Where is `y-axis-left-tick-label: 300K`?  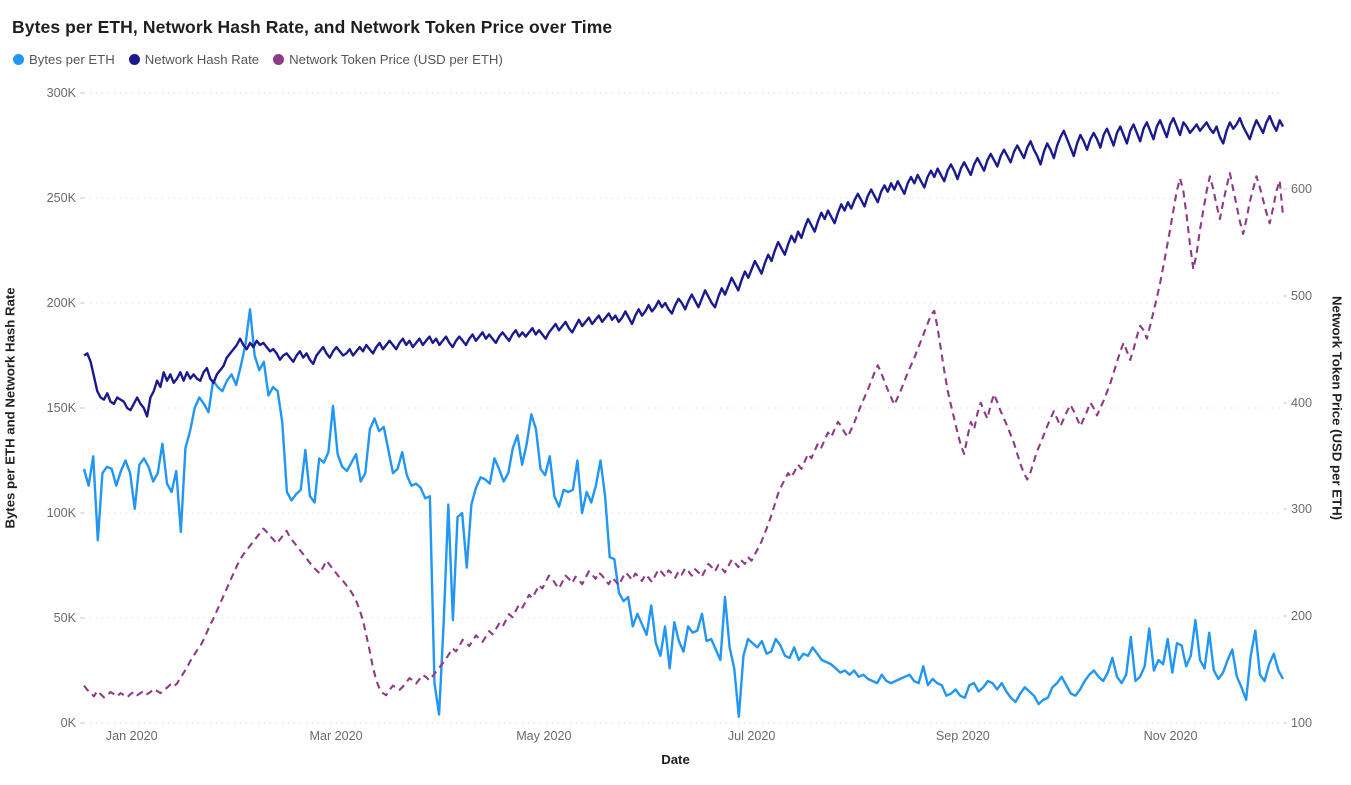
y-axis-left-tick-label: 300K is located at coordinates (61, 93).